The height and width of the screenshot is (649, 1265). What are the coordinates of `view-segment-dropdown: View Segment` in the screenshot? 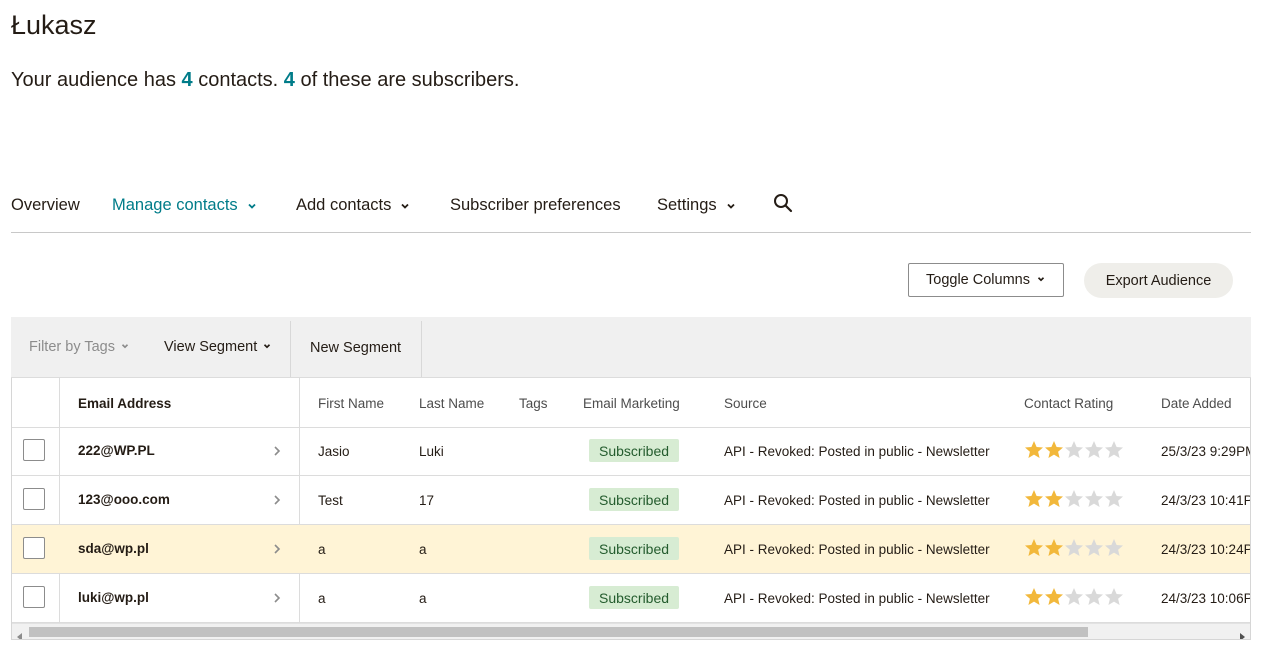 It's located at (218, 347).